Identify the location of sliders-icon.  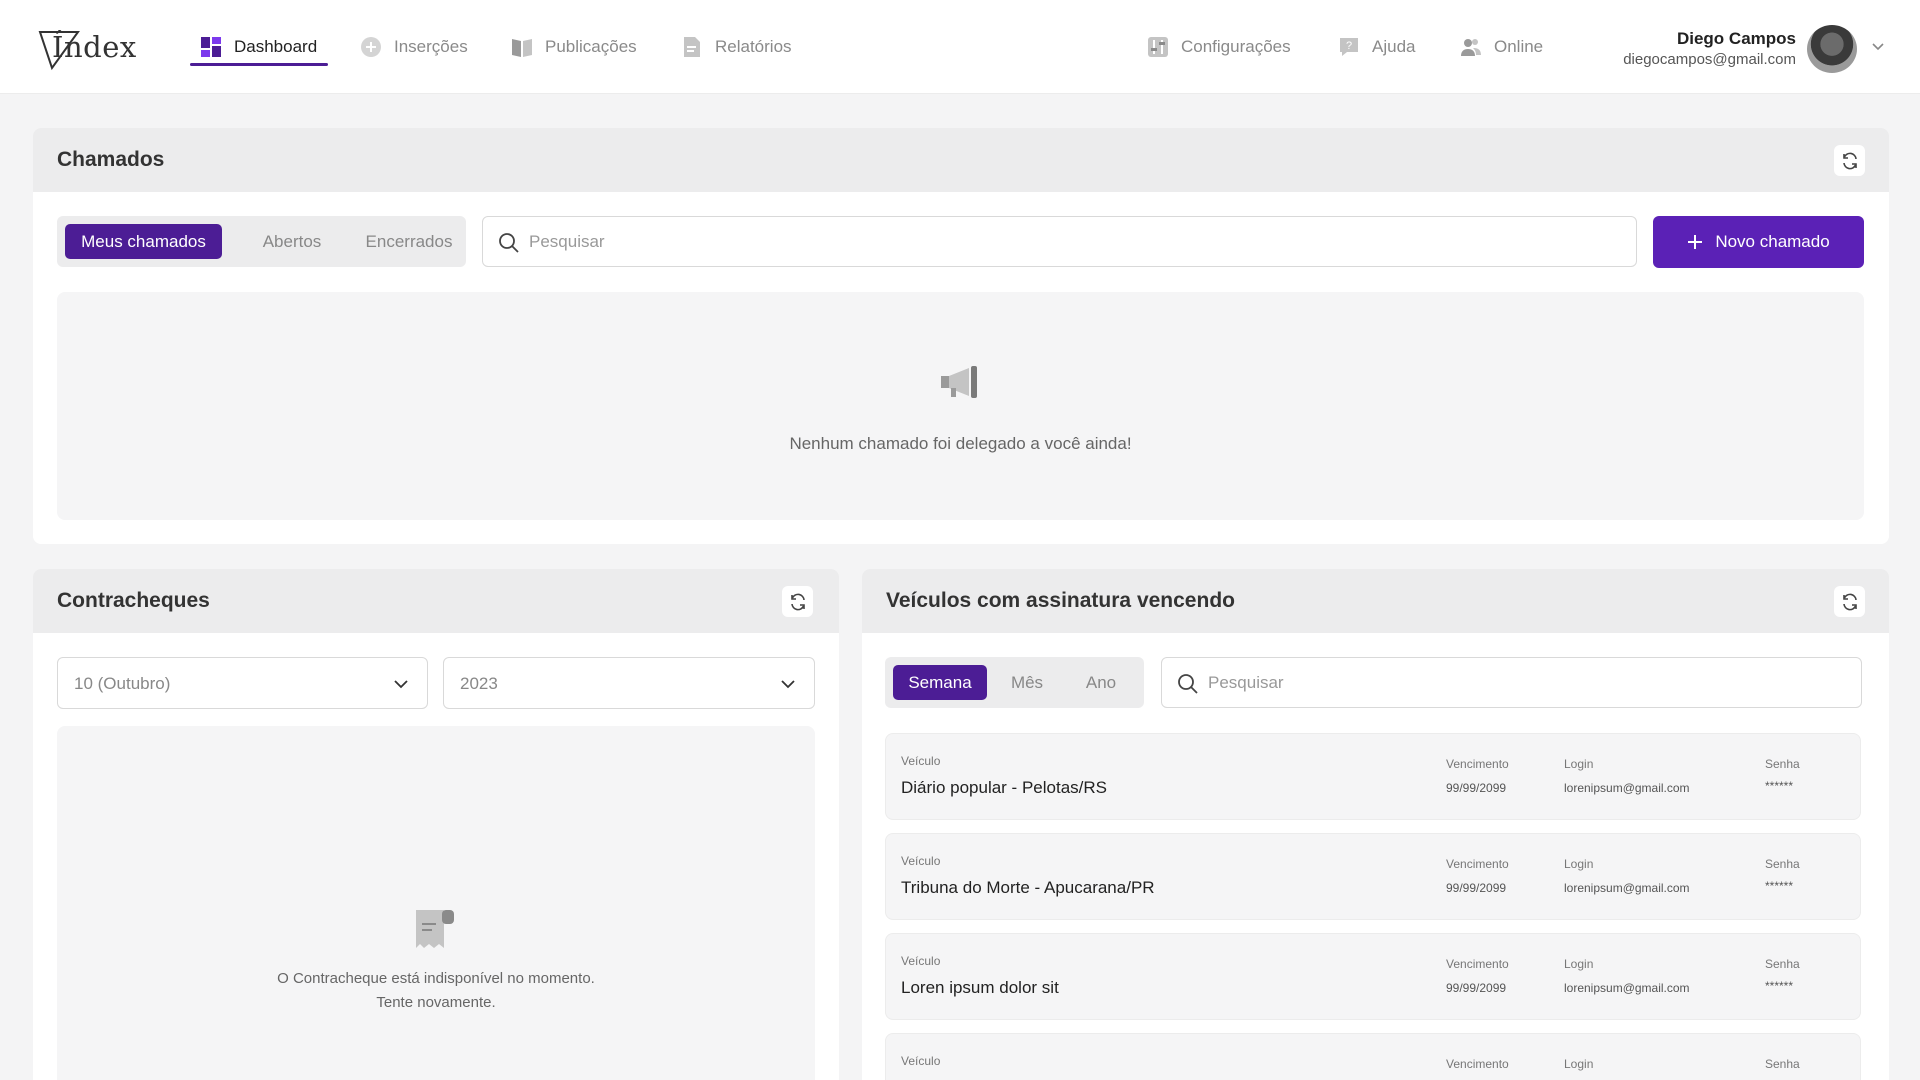
(1158, 47).